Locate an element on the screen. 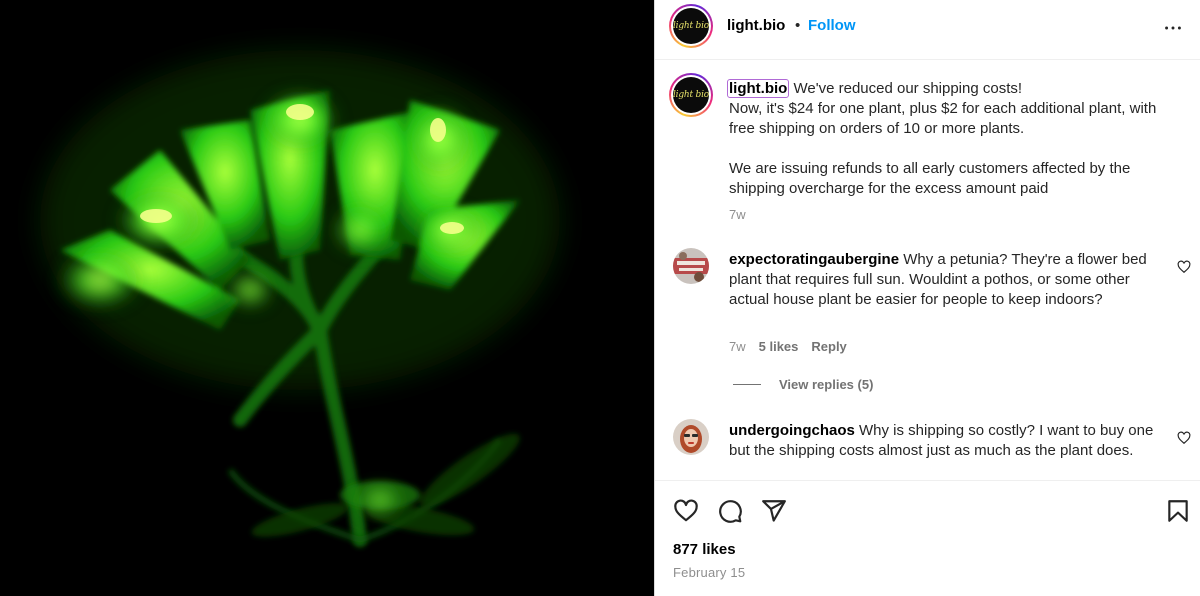 The height and width of the screenshot is (596, 1200). author-username: light.bio is located at coordinates (756, 25).